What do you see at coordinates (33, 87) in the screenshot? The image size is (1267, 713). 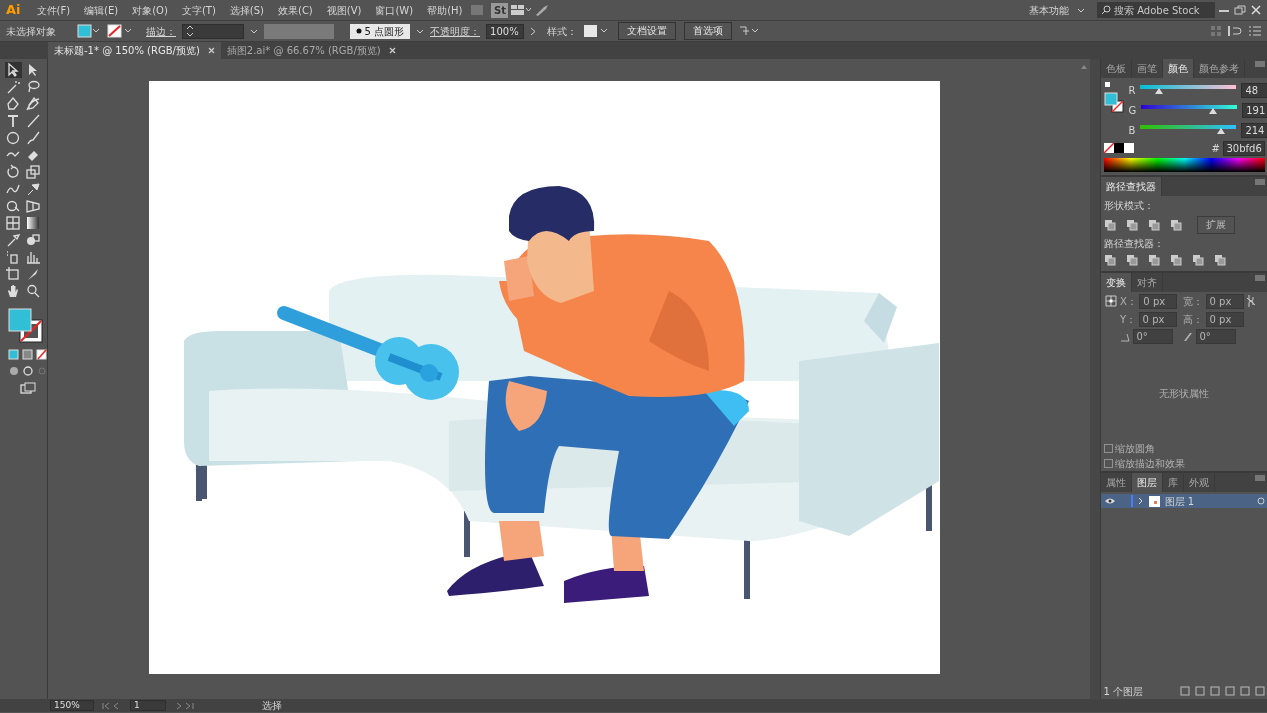 I see `lasso-icon` at bounding box center [33, 87].